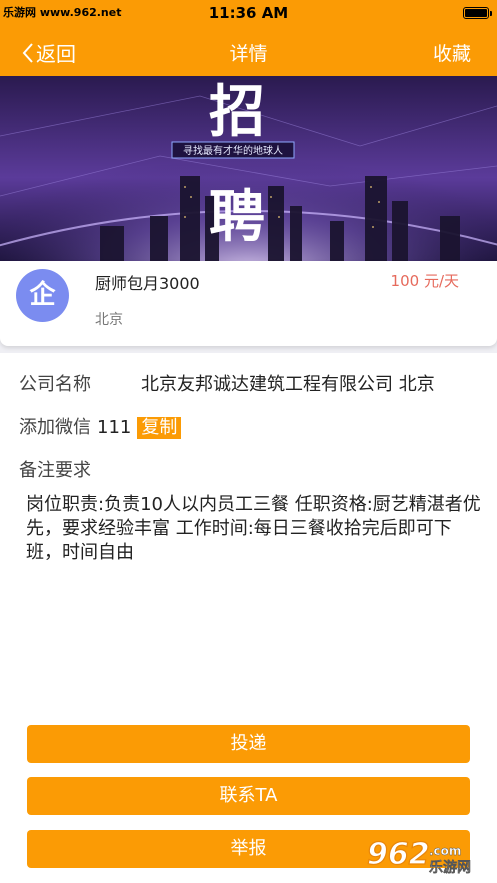  Describe the element at coordinates (159, 428) in the screenshot. I see `copy-button: 复制` at that location.